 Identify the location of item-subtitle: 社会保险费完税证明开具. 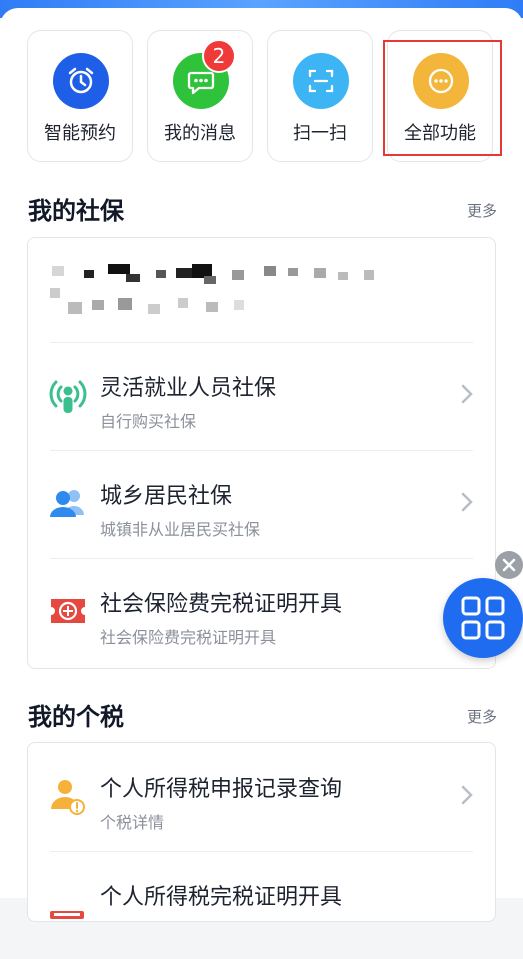
(188, 637).